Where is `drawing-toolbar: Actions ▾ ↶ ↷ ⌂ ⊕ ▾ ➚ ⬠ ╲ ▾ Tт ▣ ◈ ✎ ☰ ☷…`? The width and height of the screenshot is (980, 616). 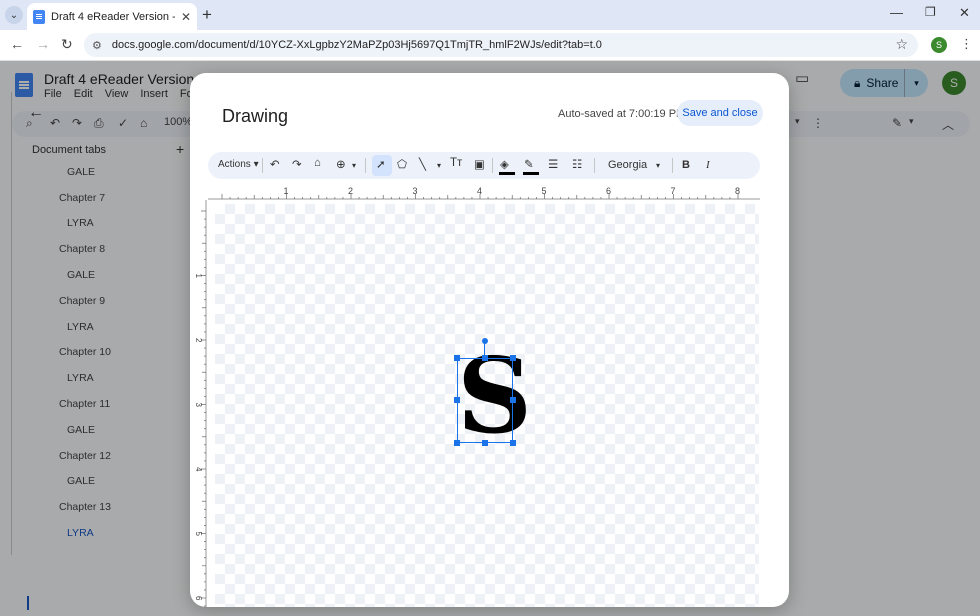
drawing-toolbar: Actions ▾ ↶ ↷ ⌂ ⊕ ▾ ➚ ⬠ ╲ ▾ Tт ▣ ◈ ✎ ☰ ☷… is located at coordinates (484, 165).